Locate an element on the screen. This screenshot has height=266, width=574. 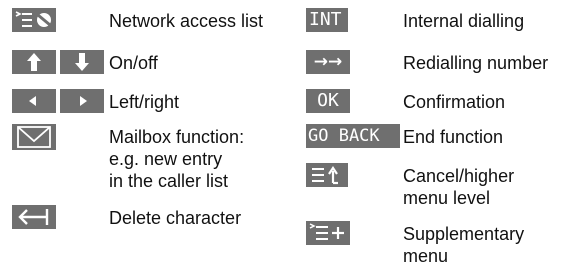
mailbox-label-line-3: in the caller list is located at coordinates (169, 181).